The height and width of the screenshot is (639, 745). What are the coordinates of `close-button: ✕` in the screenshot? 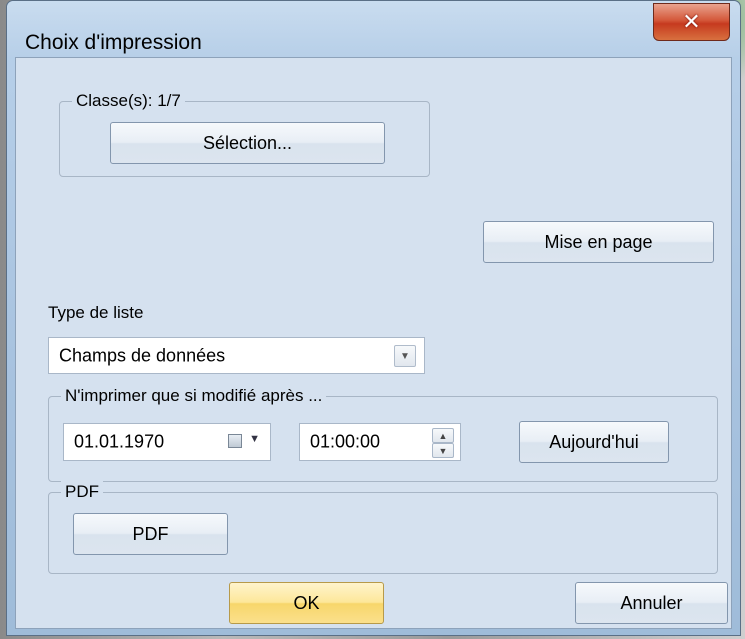 It's located at (691, 22).